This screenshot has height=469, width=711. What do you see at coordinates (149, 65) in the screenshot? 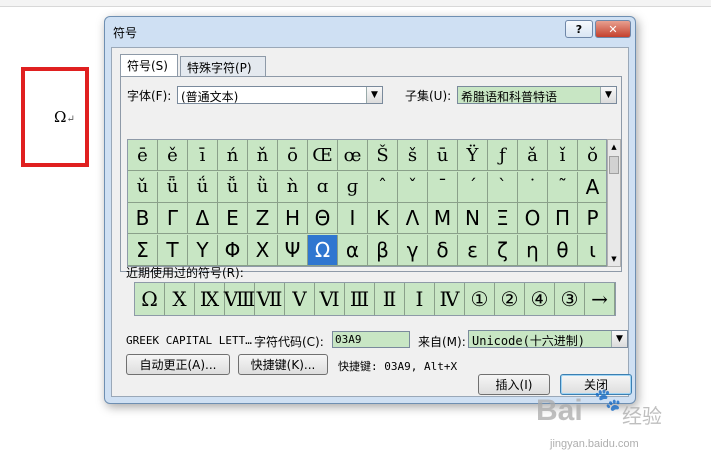
I see `tab-symbols: 符号(S)` at bounding box center [149, 65].